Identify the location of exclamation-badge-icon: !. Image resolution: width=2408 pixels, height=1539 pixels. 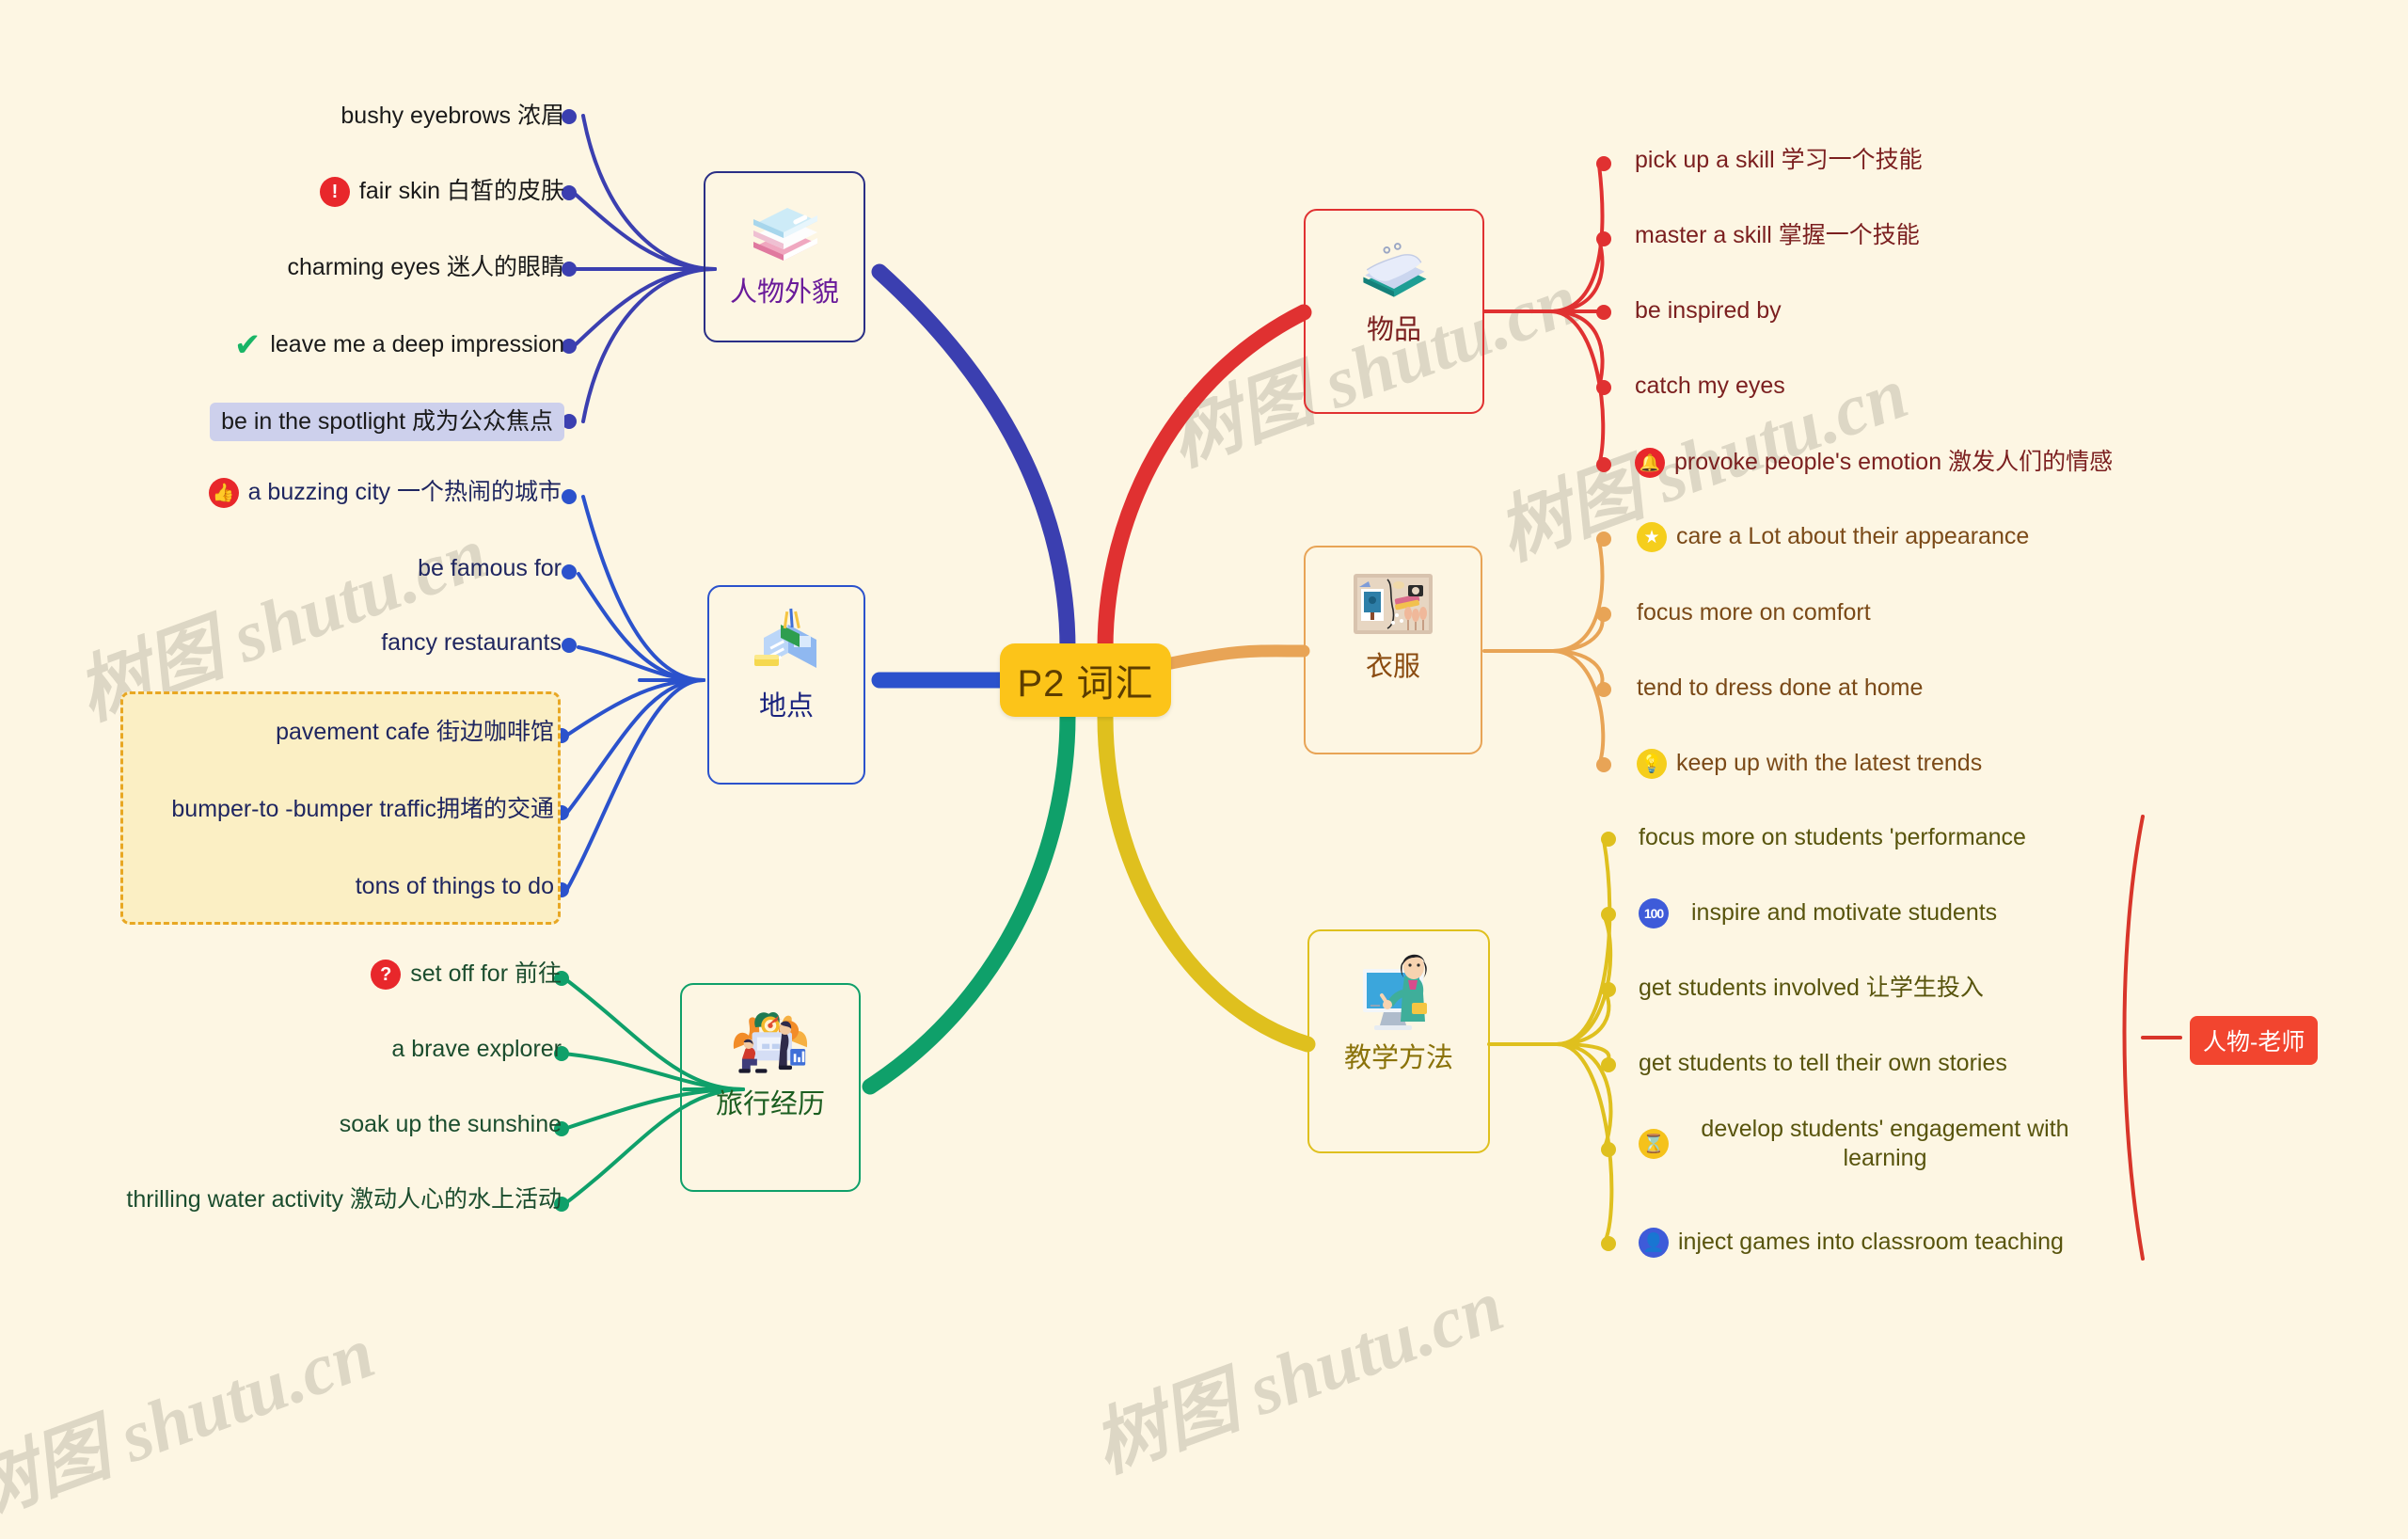
(335, 192).